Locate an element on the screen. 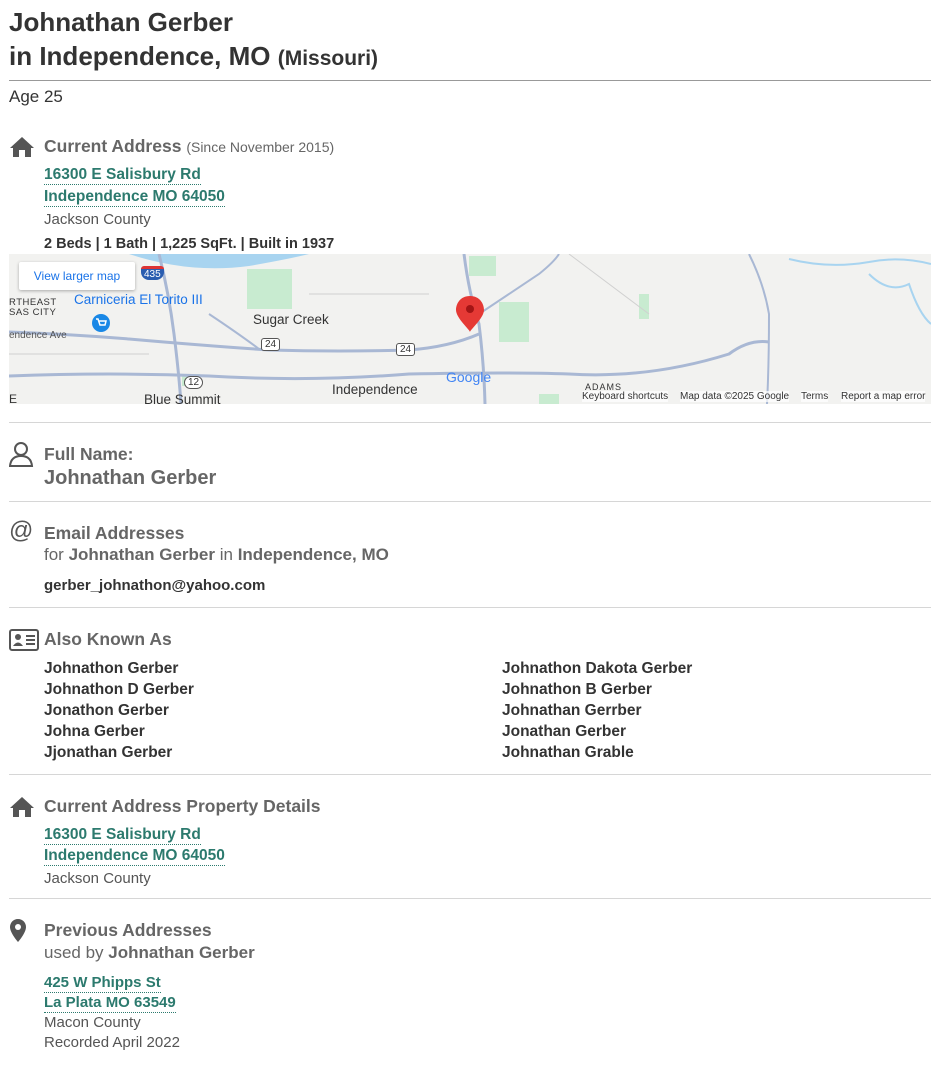 The height and width of the screenshot is (1068, 939). report-map-error-link: Report a map error is located at coordinates (883, 396).